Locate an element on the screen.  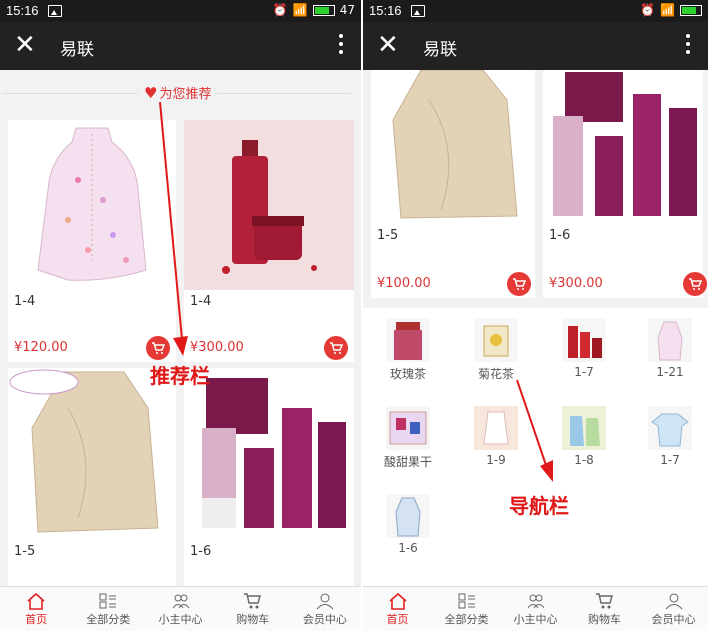
nav-item-label: 1-21 is located at coordinates (670, 372).